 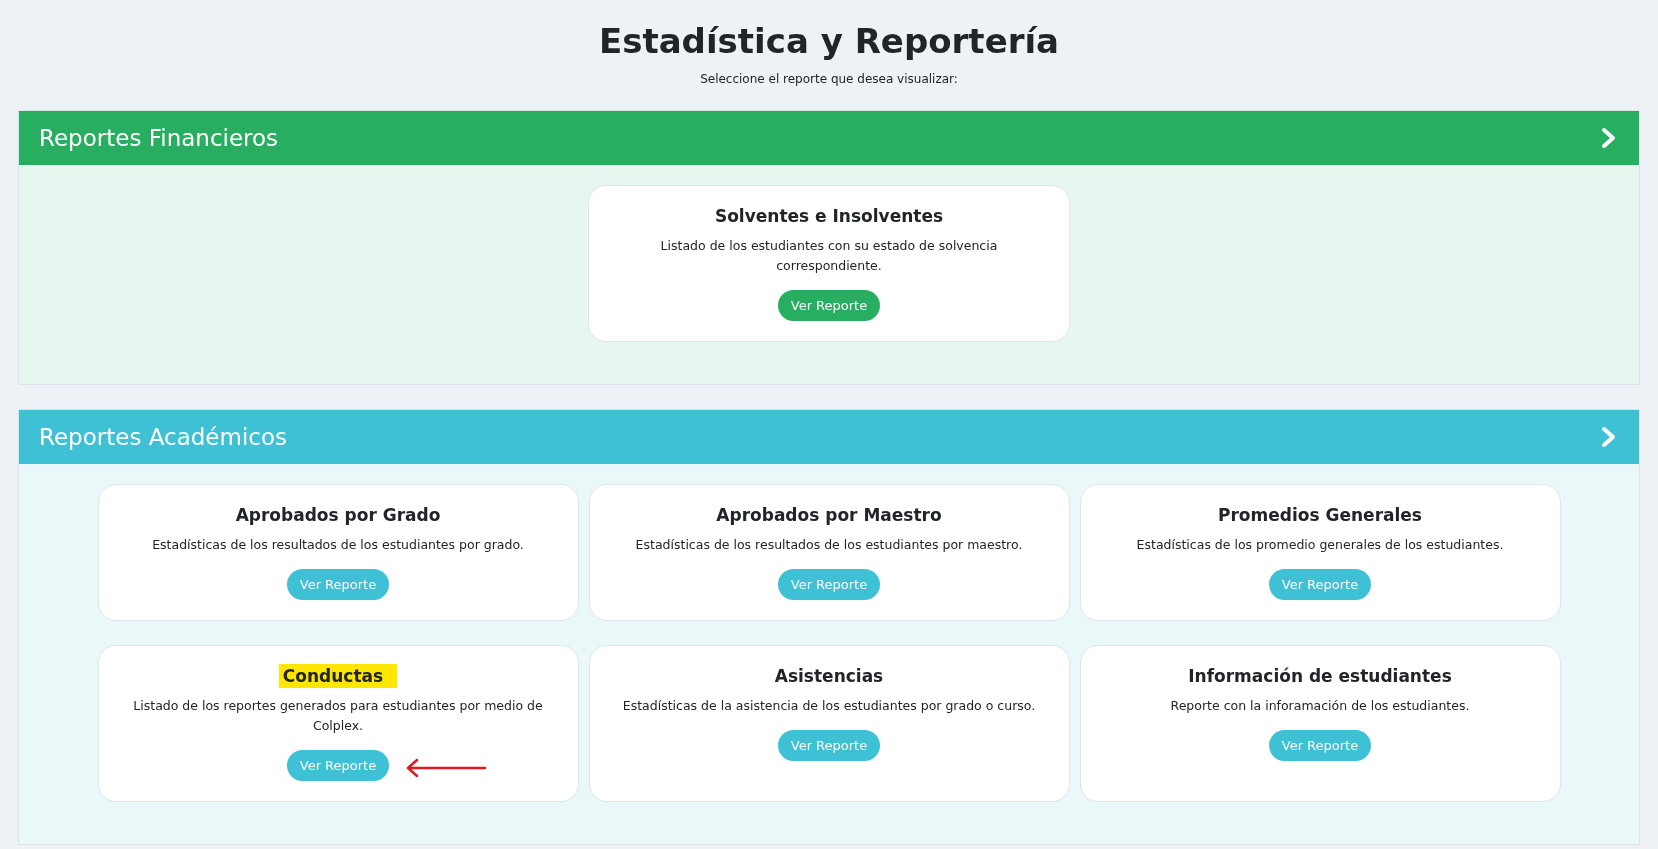 I want to click on section-header: Reportes Financieros, so click(x=829, y=138).